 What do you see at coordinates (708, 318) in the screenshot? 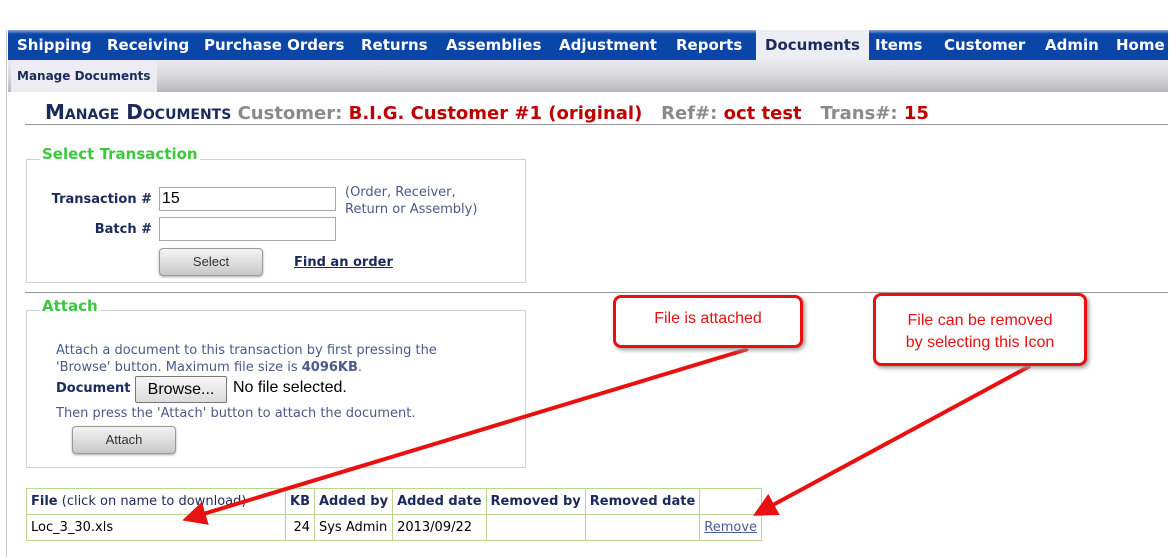
I see `callout-text: File is attached` at bounding box center [708, 318].